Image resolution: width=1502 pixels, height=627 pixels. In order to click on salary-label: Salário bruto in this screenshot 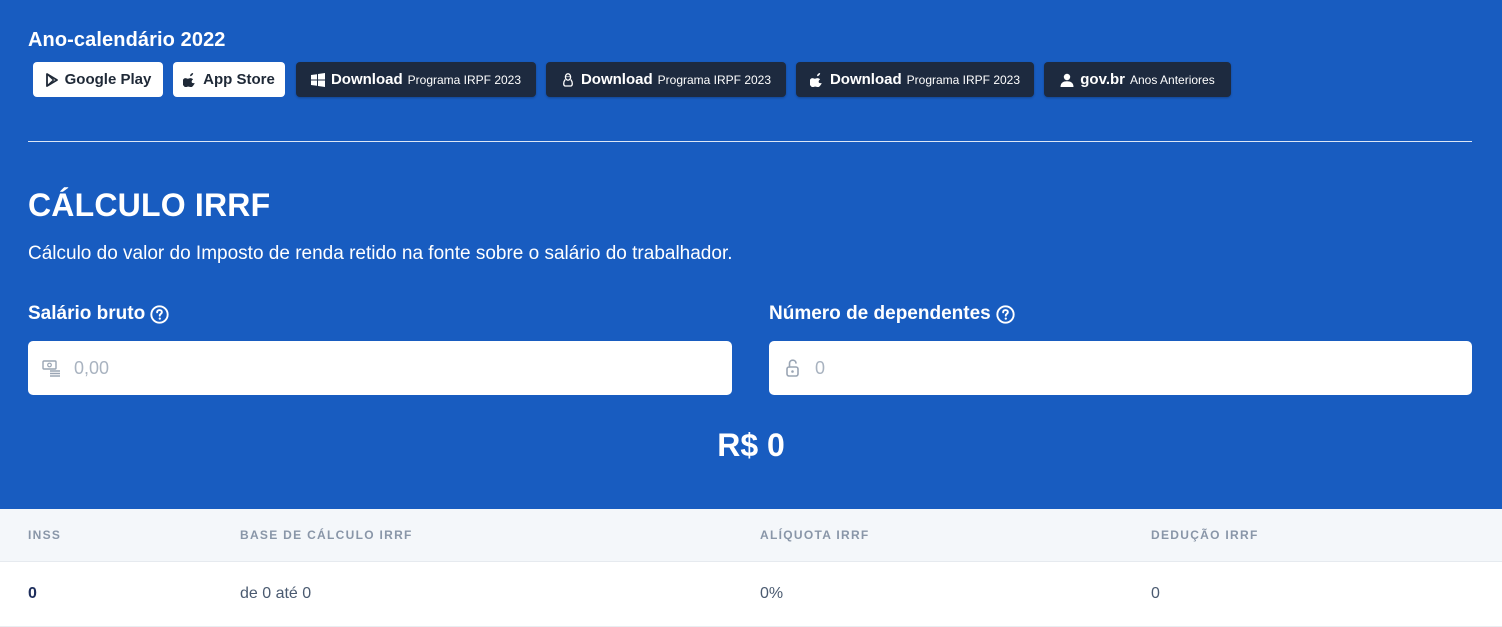, I will do `click(98, 314)`.